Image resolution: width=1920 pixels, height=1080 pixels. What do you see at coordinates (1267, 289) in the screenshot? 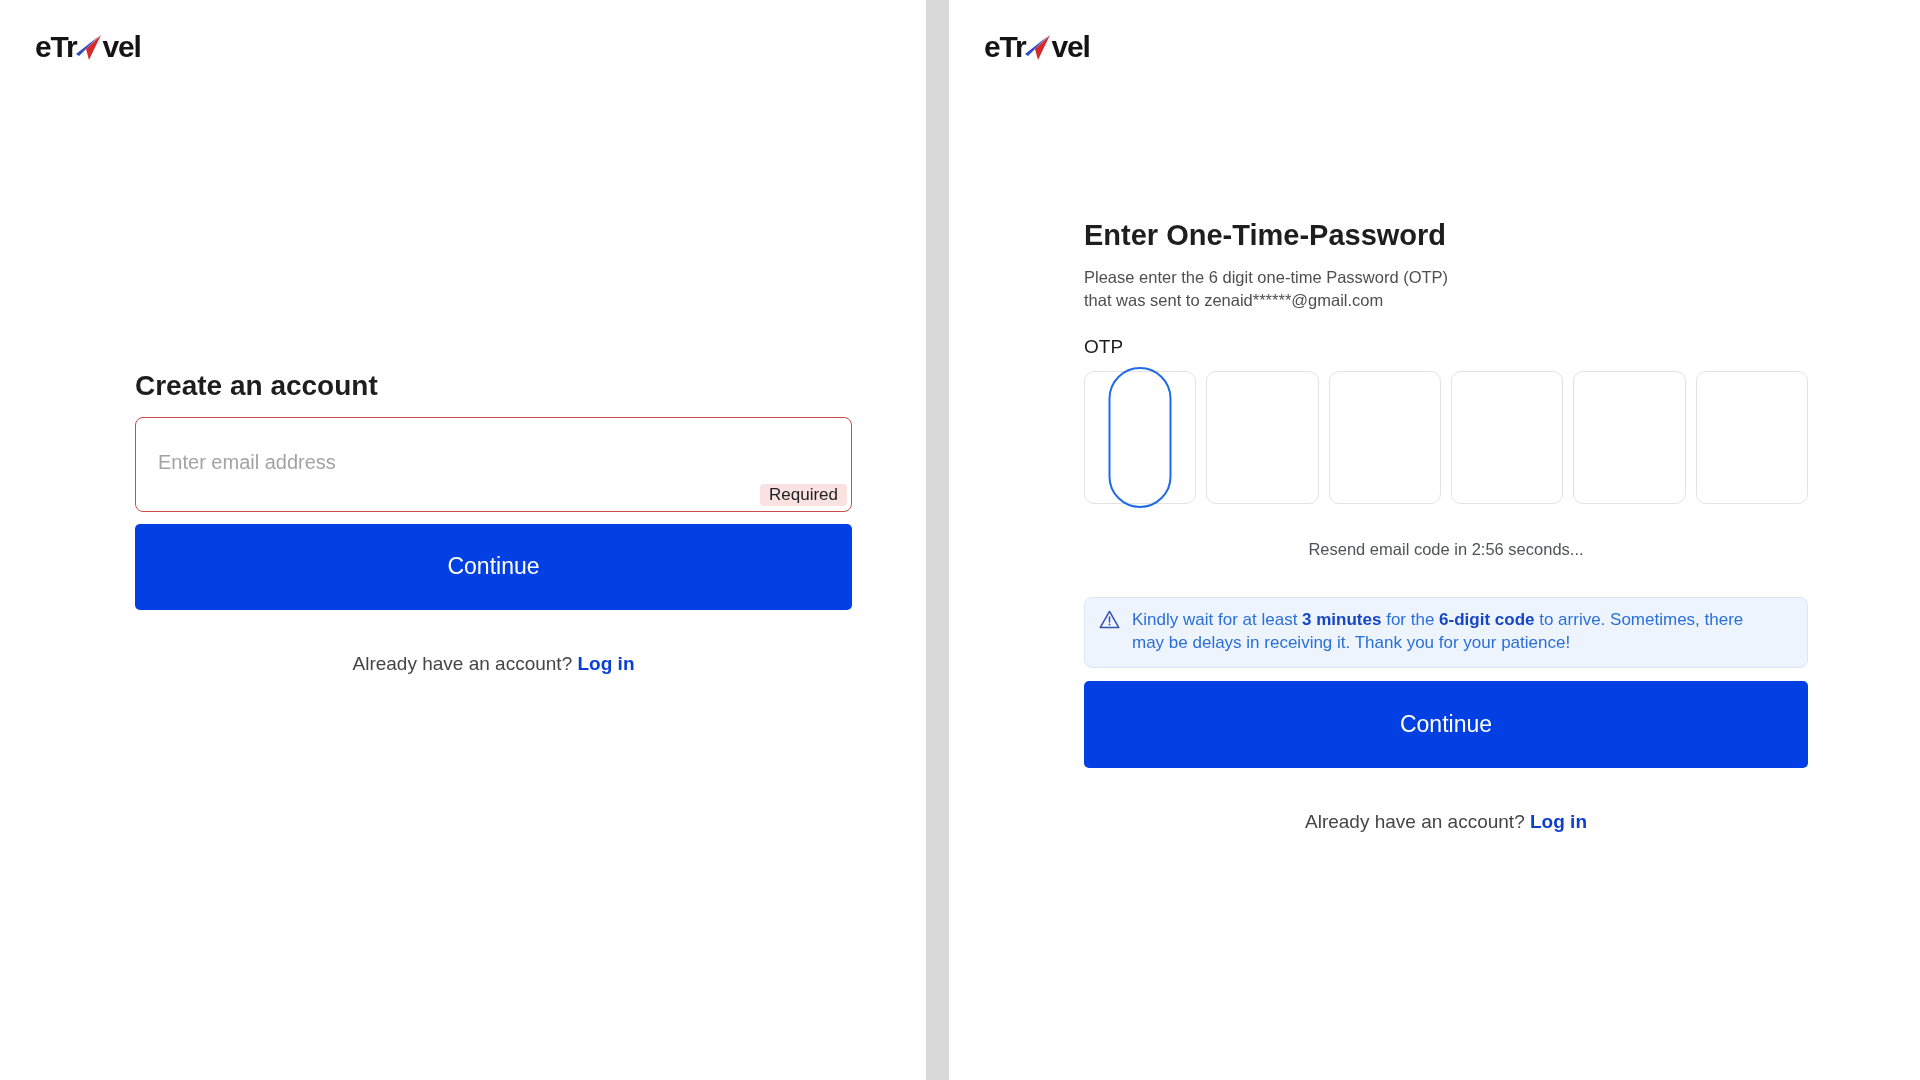
I see `instruction-text: Please enter the 6 digit one-time Password (OTP) that was sent to zenaid******@gmail.com` at bounding box center [1267, 289].